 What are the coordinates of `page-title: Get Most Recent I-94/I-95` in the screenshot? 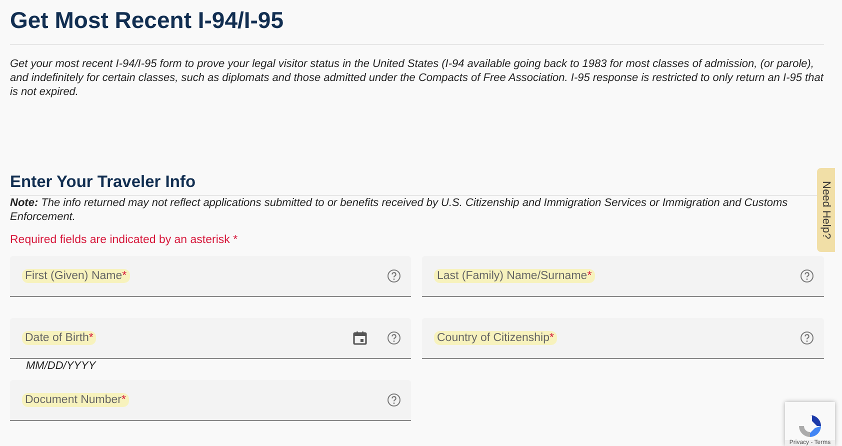 It's located at (147, 20).